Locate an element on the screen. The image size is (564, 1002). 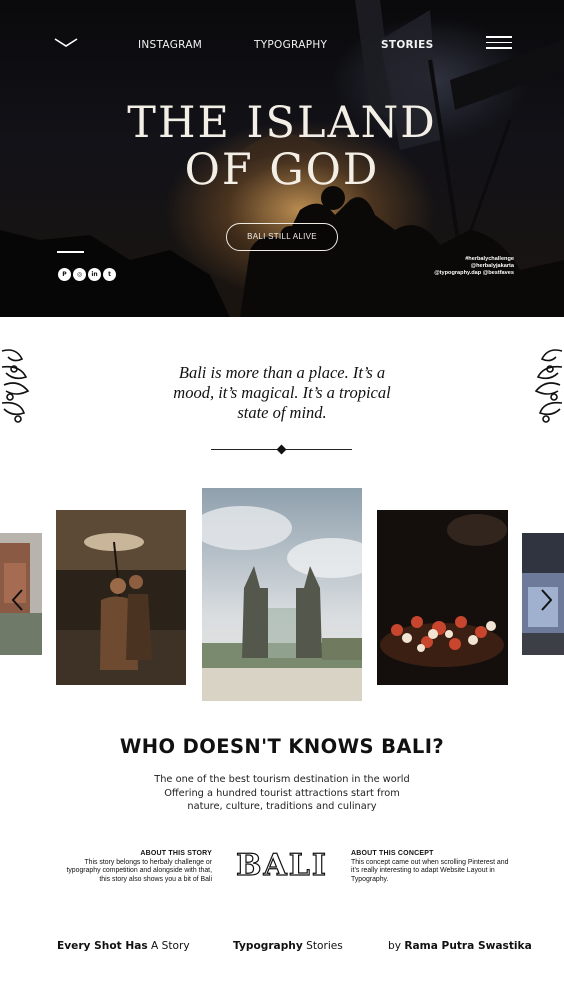
footer-series-rest: Stories is located at coordinates (322, 946).